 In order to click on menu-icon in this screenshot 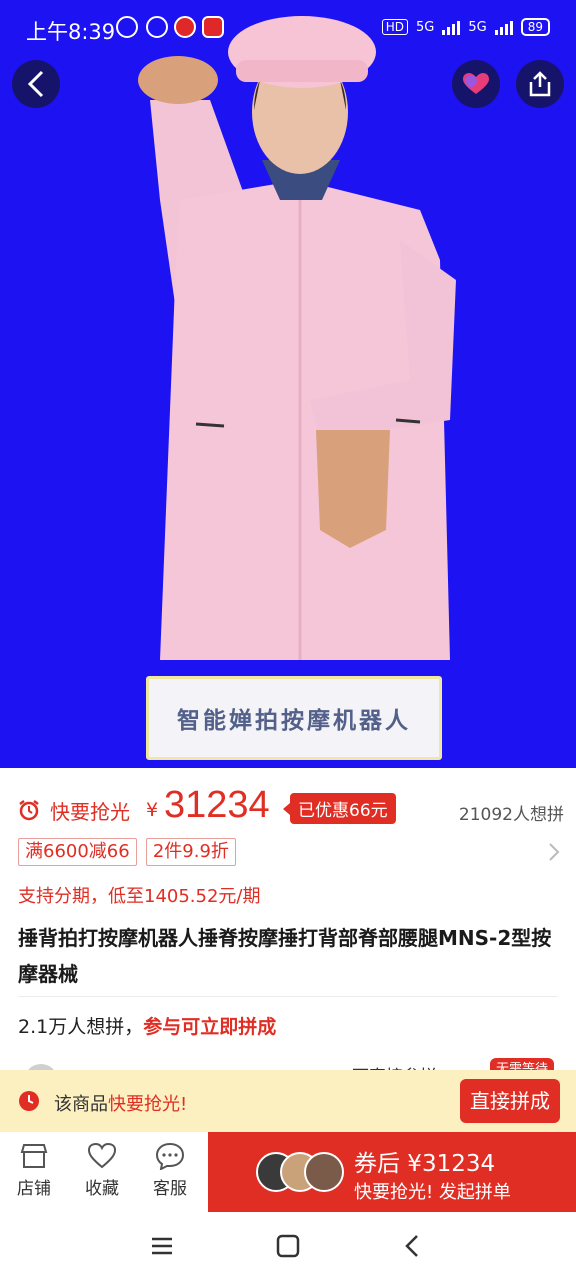, I will do `click(162, 1246)`.